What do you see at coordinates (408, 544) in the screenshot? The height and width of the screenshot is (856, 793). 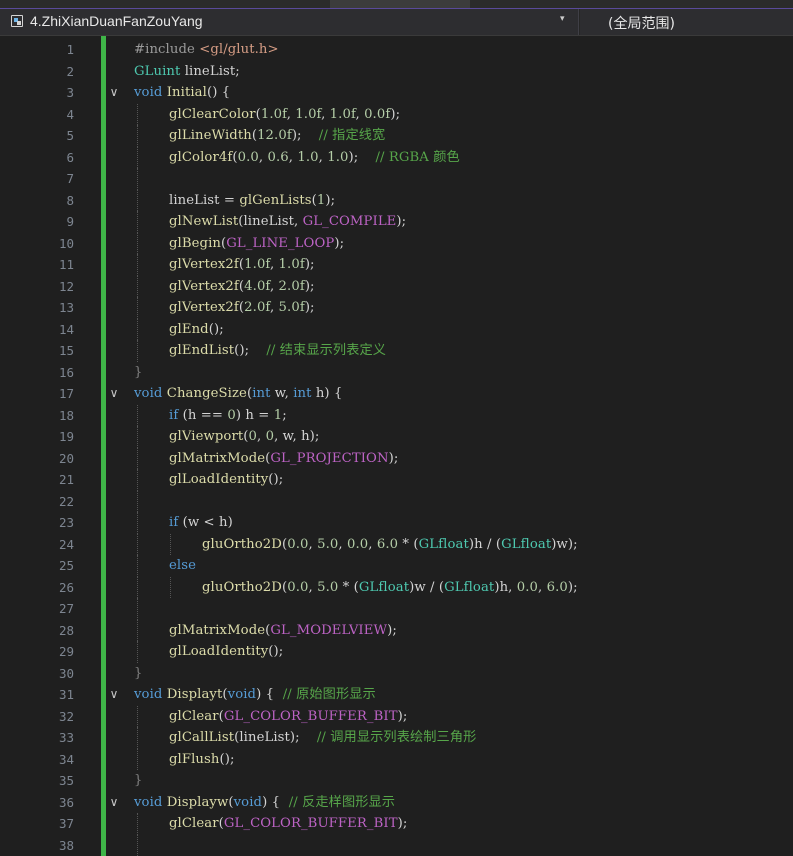 I see `code-token: * (` at bounding box center [408, 544].